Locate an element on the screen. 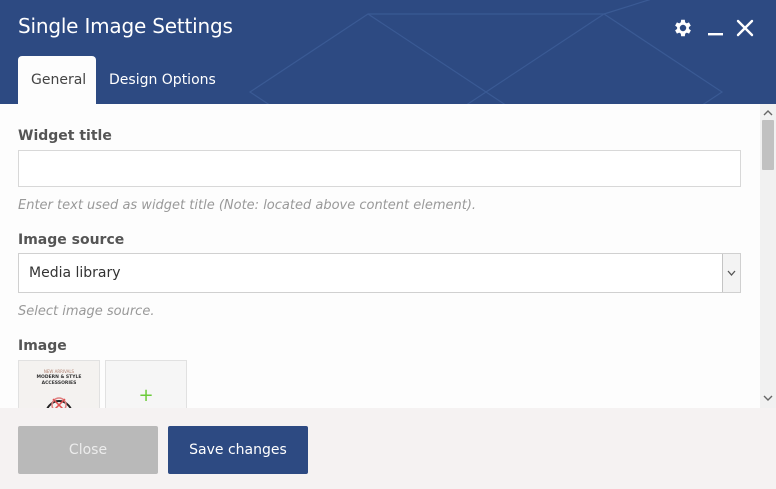 This screenshot has height=489, width=776. add-image-button: + is located at coordinates (146, 384).